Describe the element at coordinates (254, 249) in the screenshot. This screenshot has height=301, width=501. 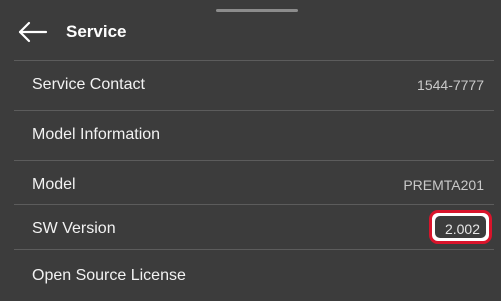
I see `row-divider` at that location.